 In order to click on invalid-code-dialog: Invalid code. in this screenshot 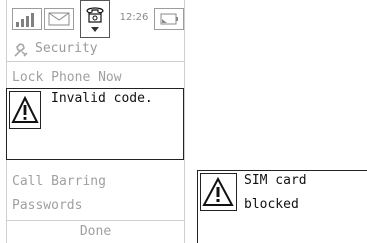, I will do `click(95, 124)`.